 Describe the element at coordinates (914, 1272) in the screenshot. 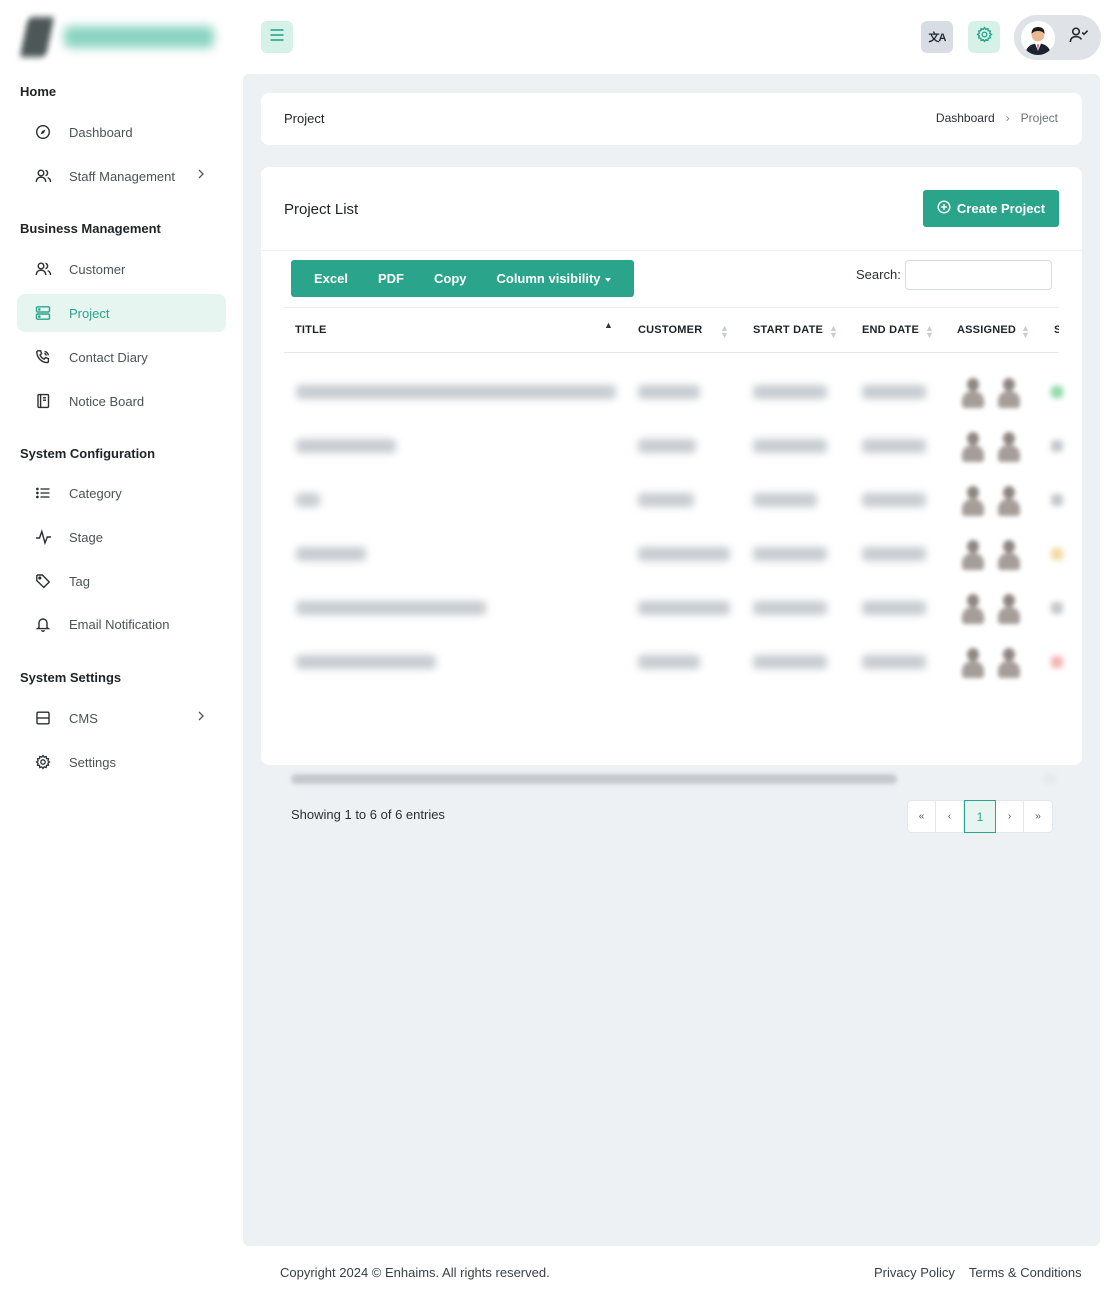

I see `privacy-policy-link: Privacy Policy` at that location.